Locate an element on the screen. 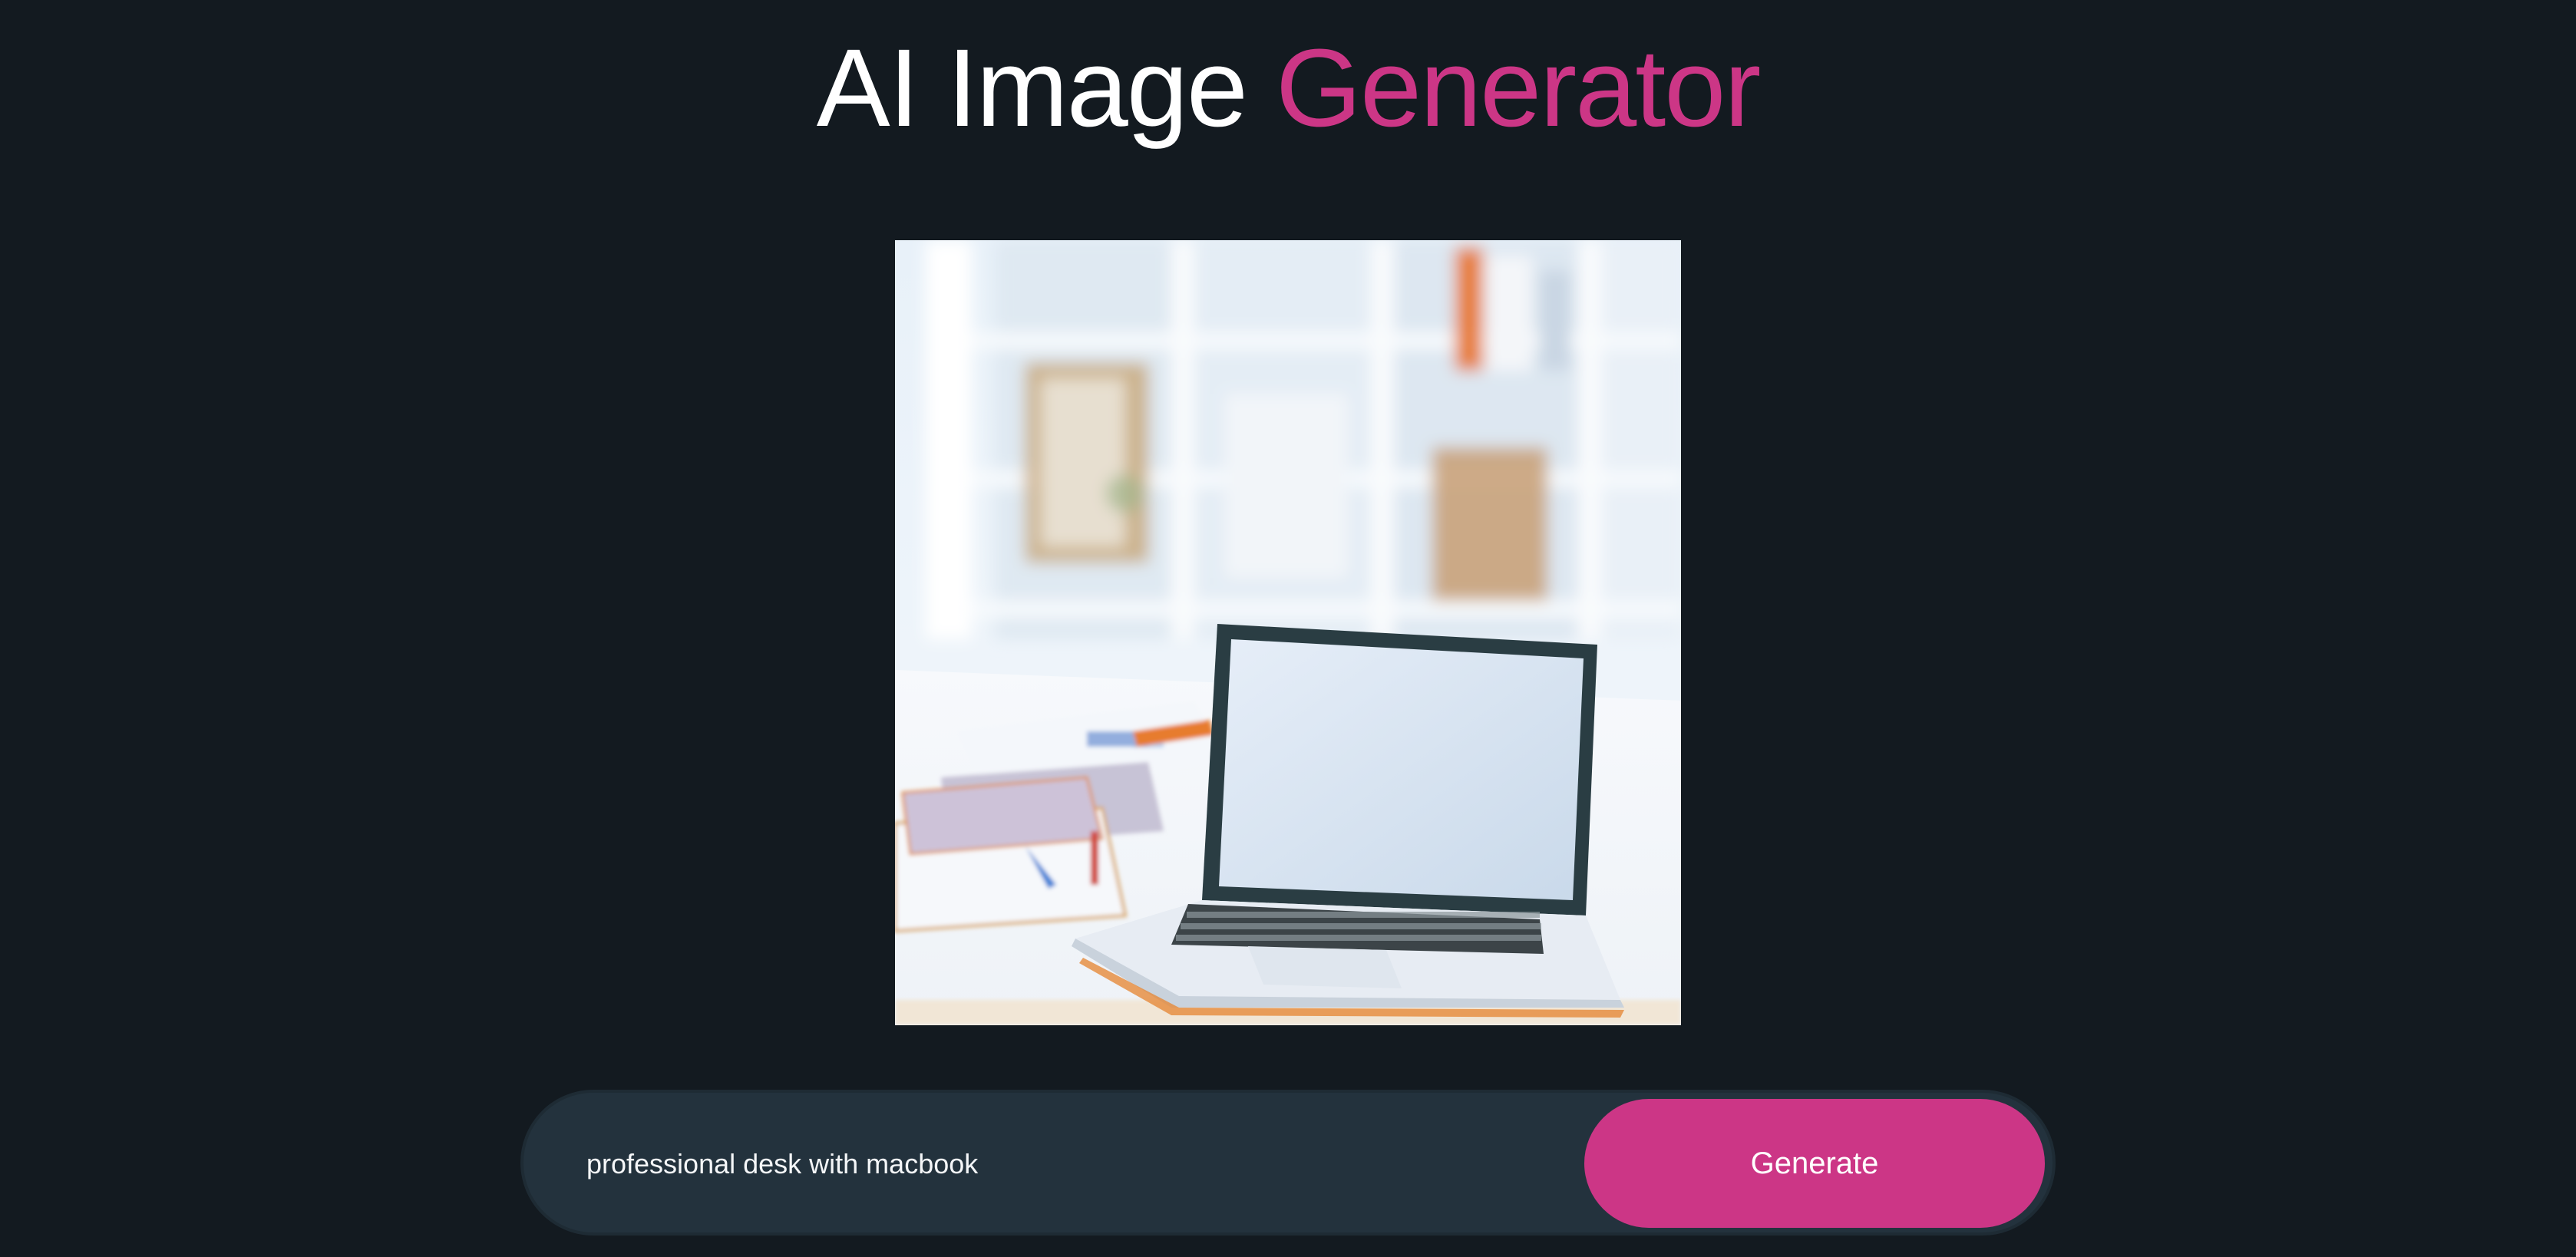  generate-button: Generate is located at coordinates (1814, 1163).